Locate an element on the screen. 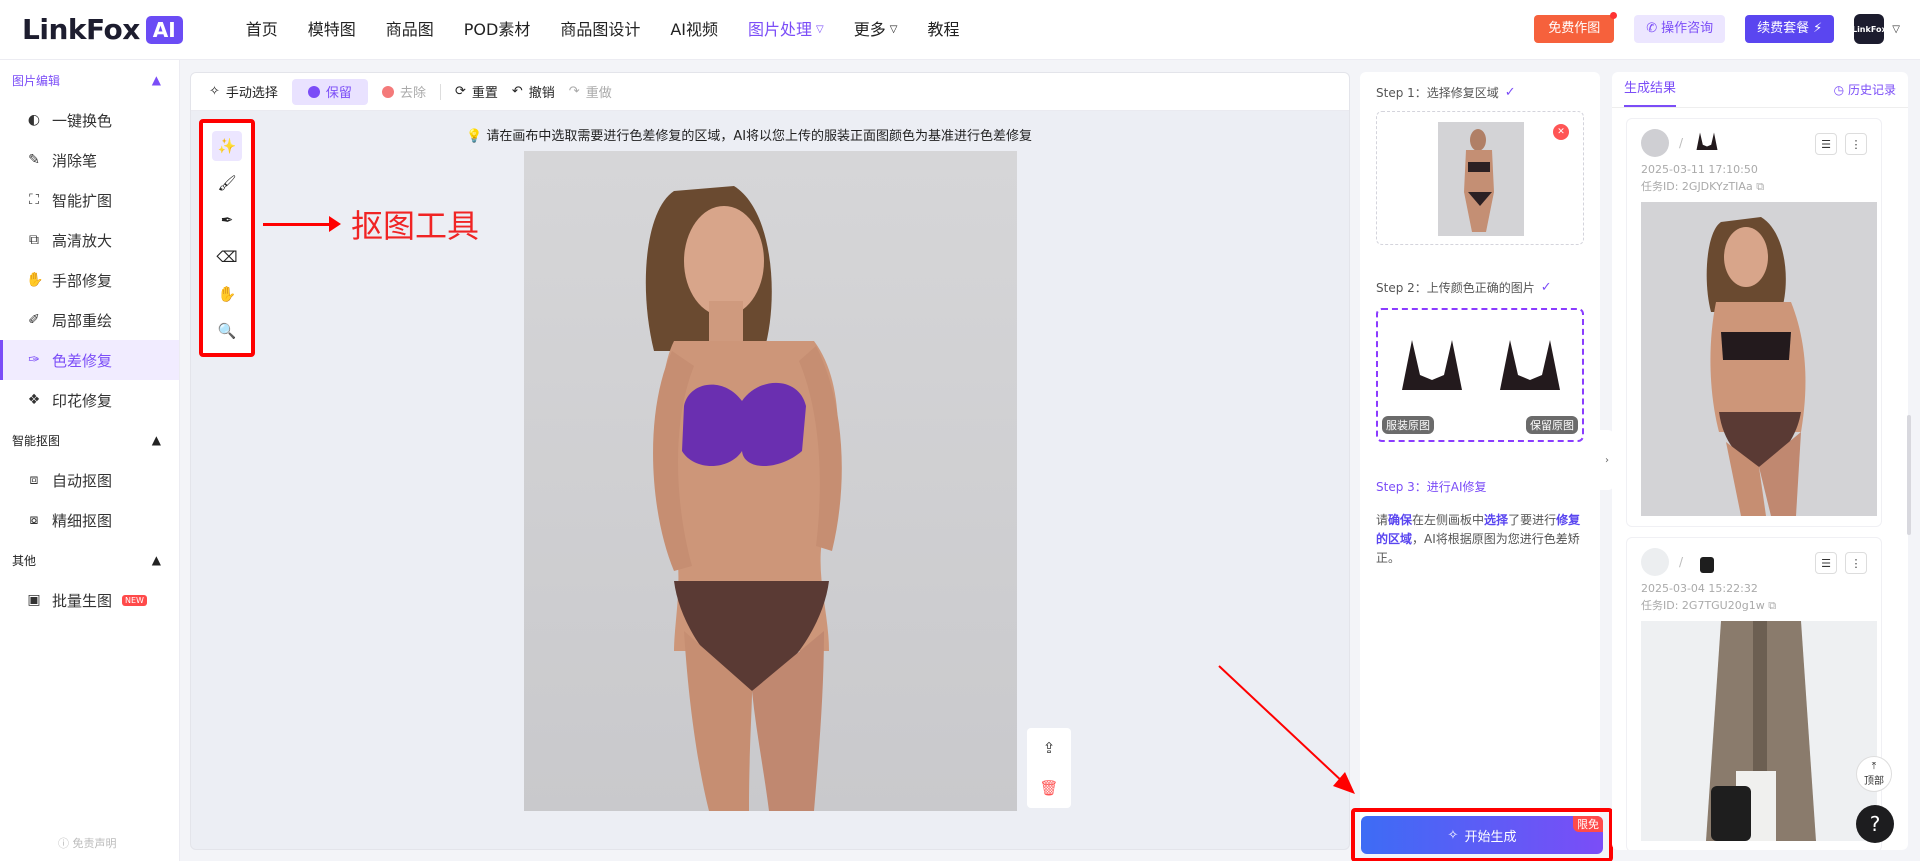  nav-ai-video: AI视频 is located at coordinates (694, 30).